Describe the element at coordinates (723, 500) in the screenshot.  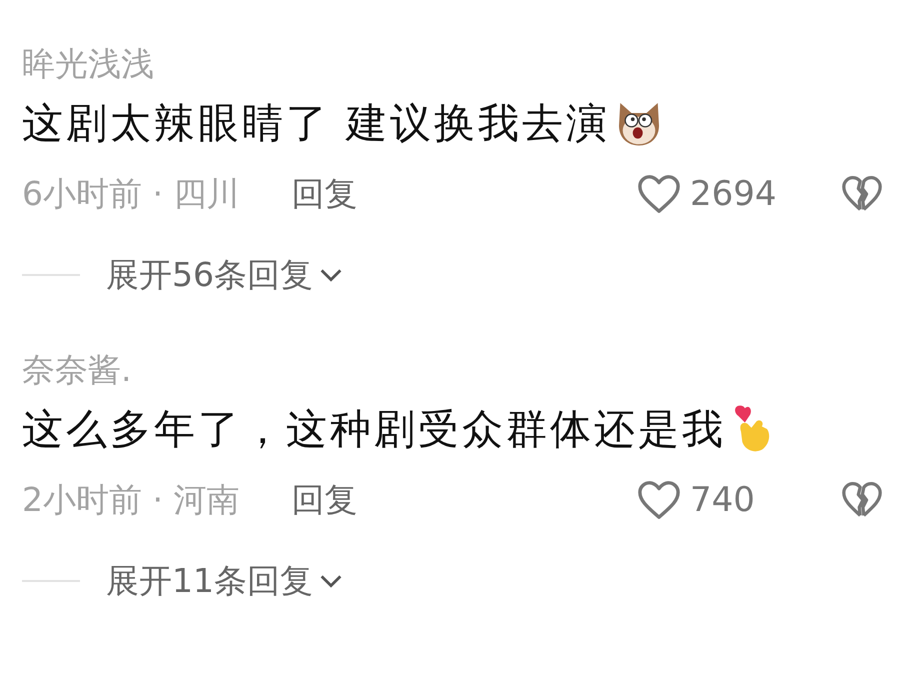
I see `like-count: 740` at that location.